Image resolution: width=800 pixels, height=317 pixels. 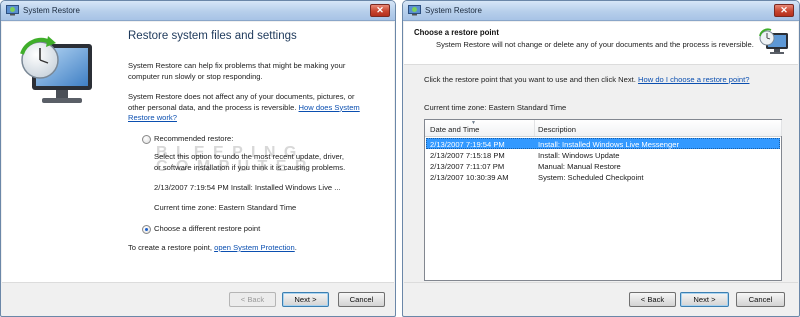 I want to click on column-header-date-time: Date and Time, so click(x=454, y=129).